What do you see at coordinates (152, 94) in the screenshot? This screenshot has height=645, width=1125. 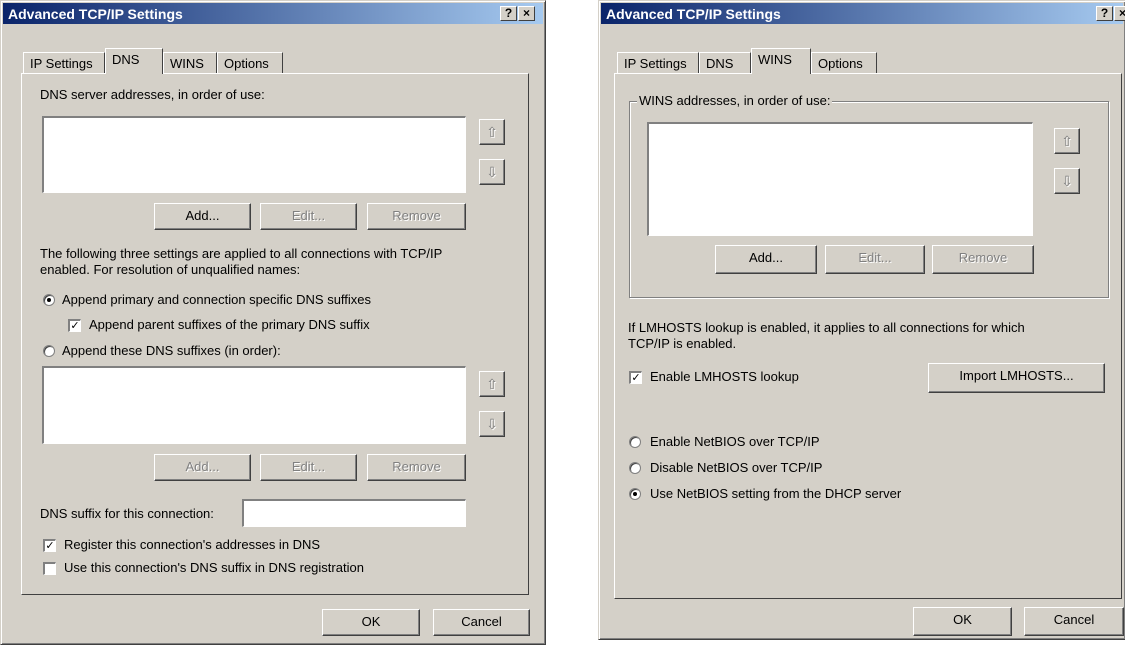 I see `dns-server-label: DNS server addresses, in order of use:` at bounding box center [152, 94].